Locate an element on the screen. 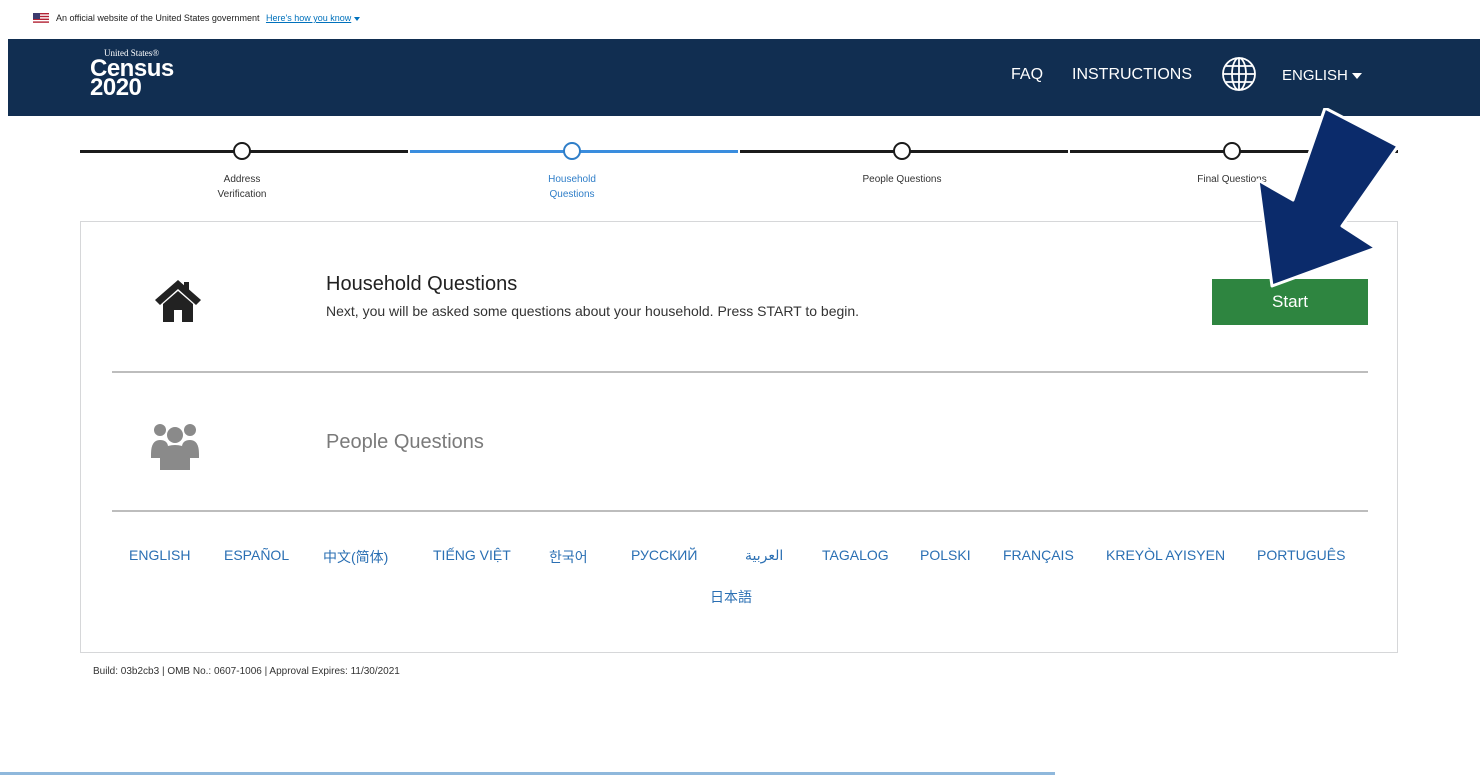  language-link: ENGLISH is located at coordinates (159, 555).